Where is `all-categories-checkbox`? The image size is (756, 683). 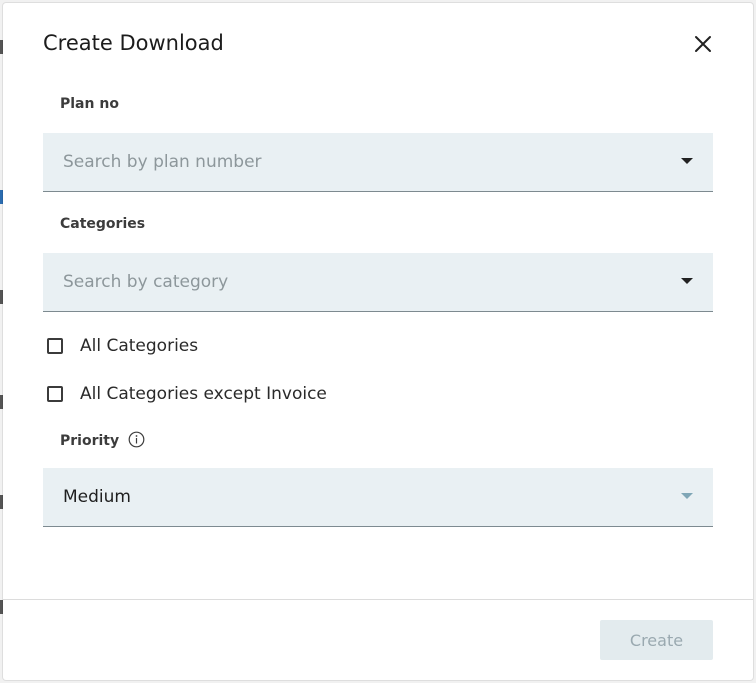 all-categories-checkbox is located at coordinates (55, 346).